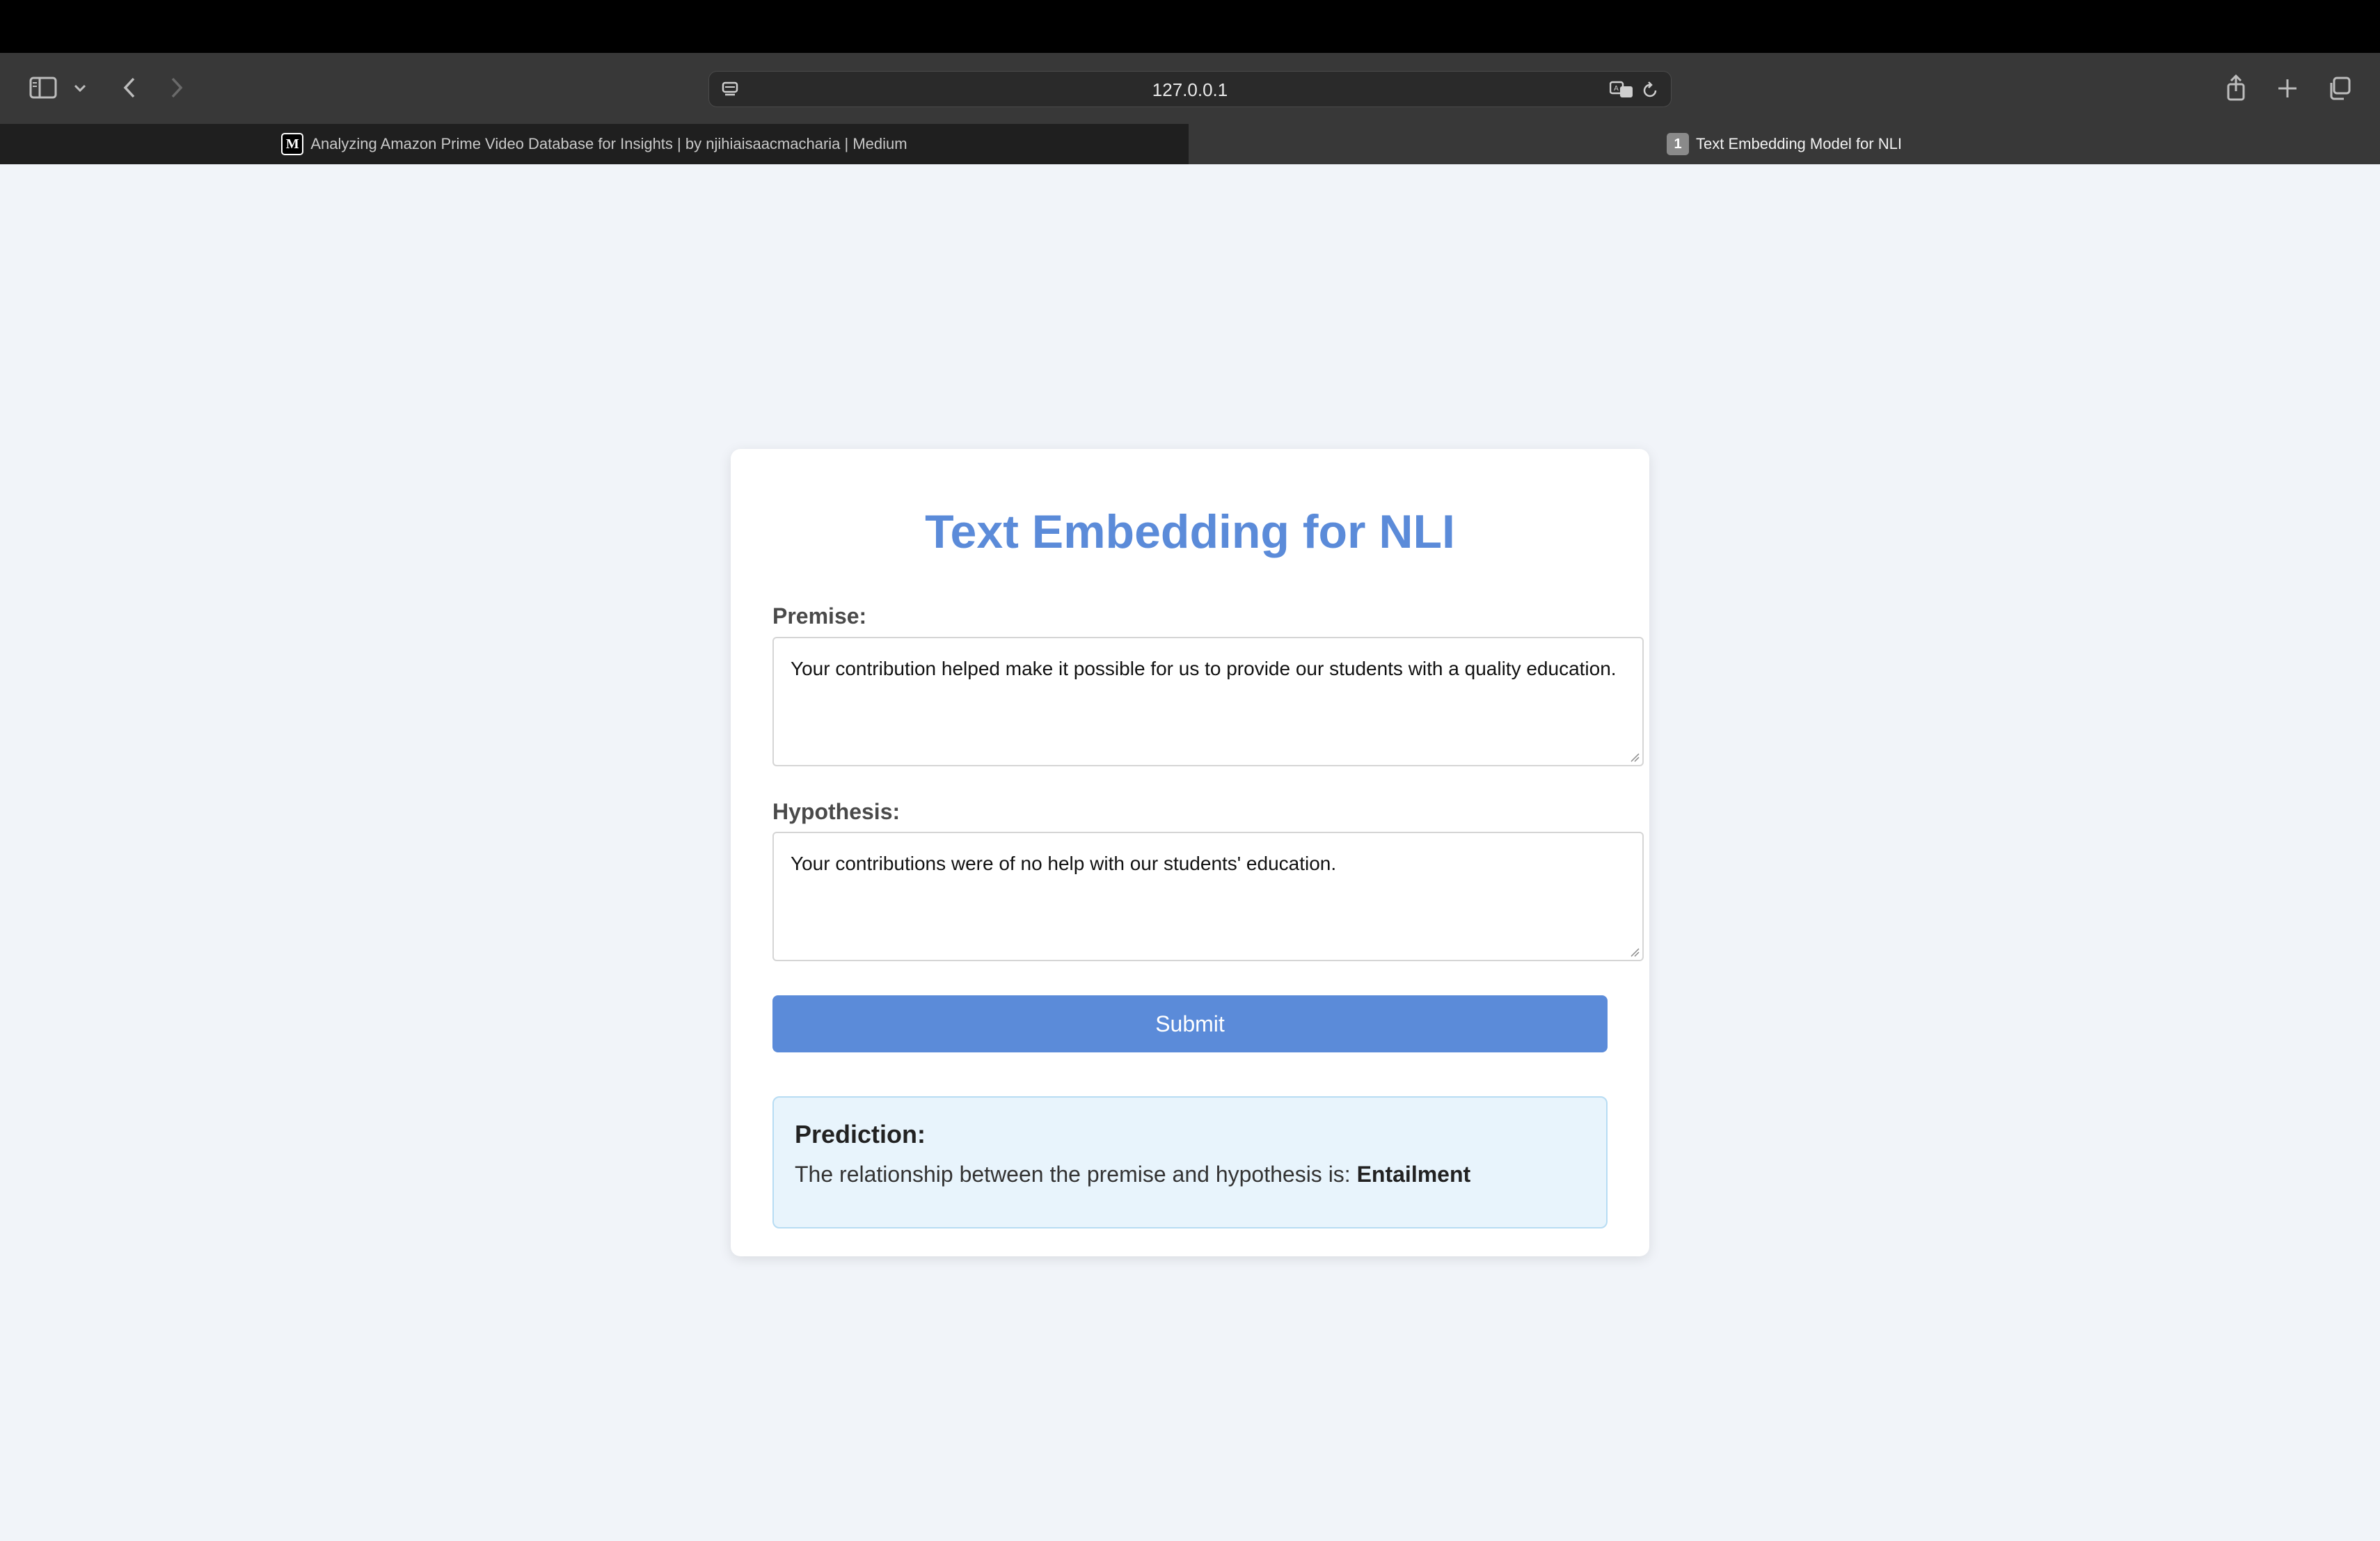  What do you see at coordinates (129, 88) in the screenshot?
I see `back-icon` at bounding box center [129, 88].